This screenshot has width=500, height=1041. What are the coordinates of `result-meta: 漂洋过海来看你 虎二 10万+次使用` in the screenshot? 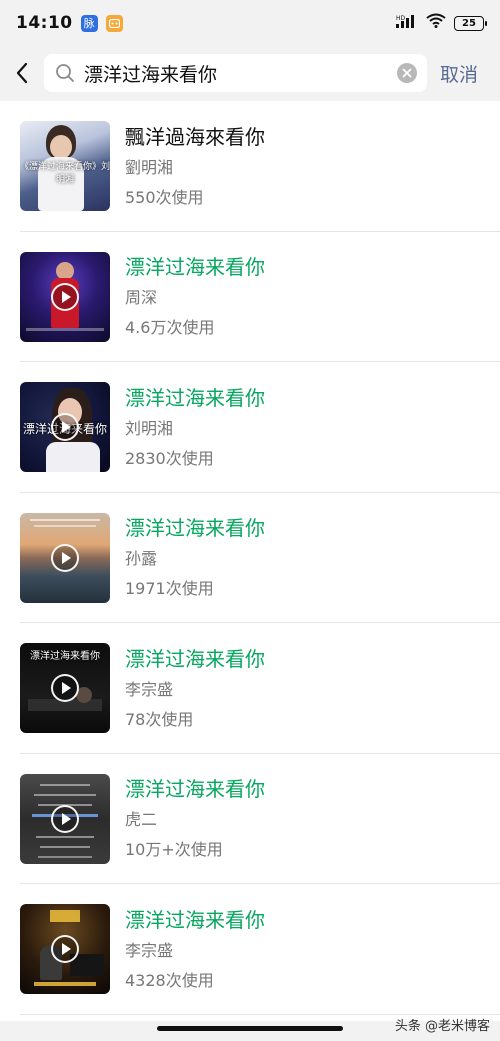 It's located at (195, 818).